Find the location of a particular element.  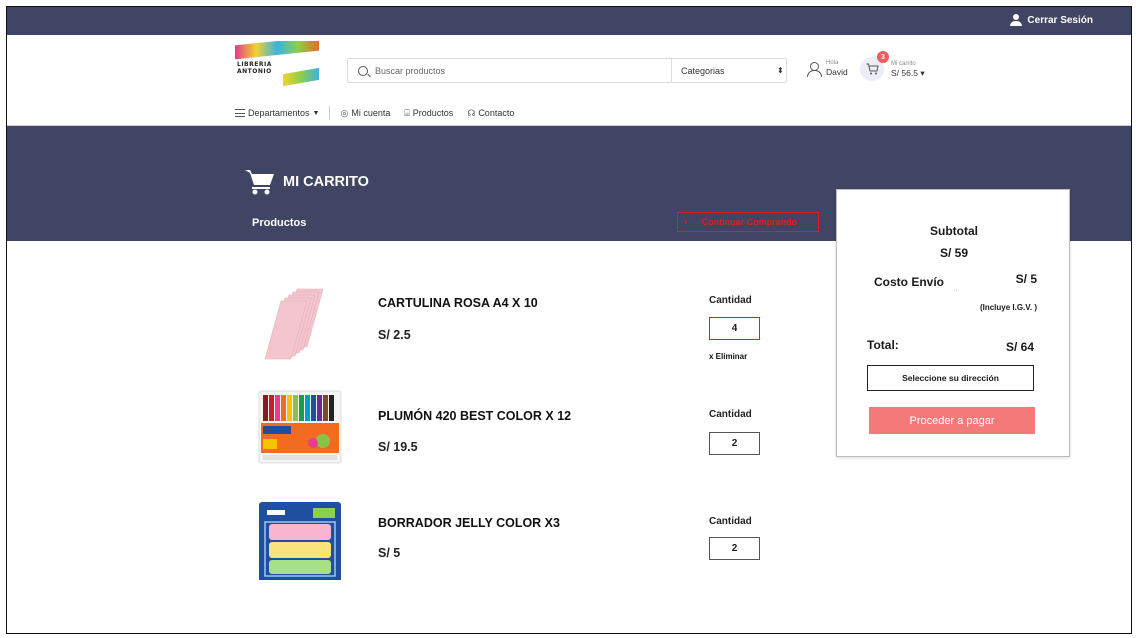

select-address-button: Seleccione su dirección is located at coordinates (950, 378).